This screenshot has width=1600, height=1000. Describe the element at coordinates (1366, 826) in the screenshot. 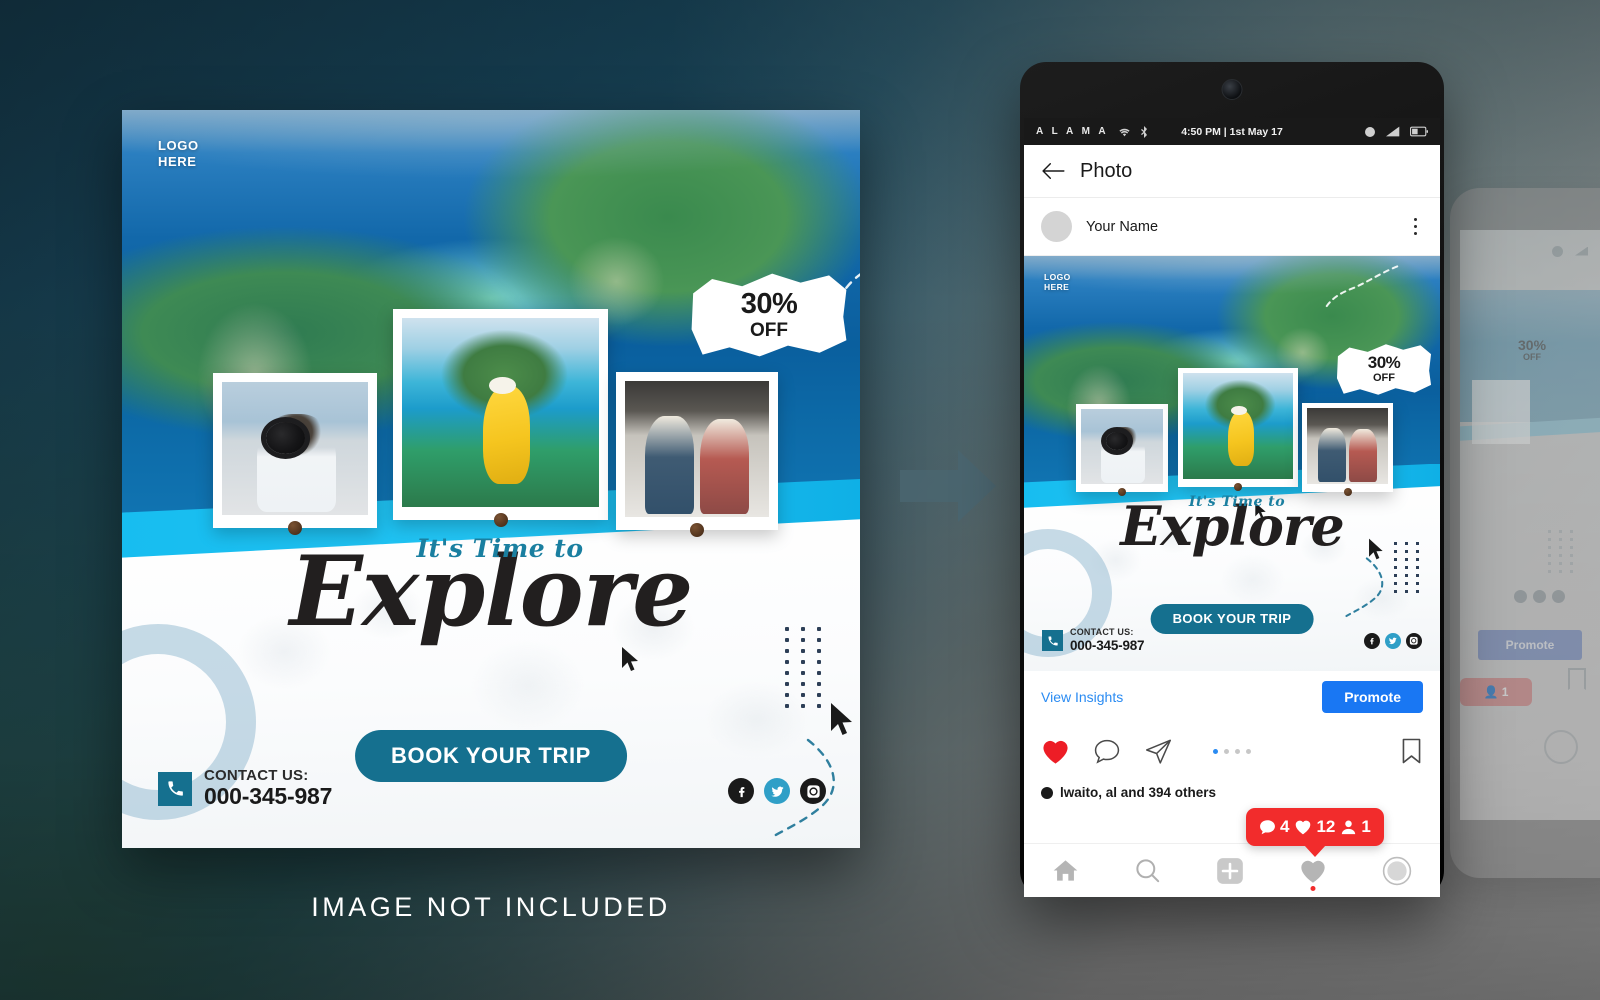

I see `follower-count-value: 1` at that location.